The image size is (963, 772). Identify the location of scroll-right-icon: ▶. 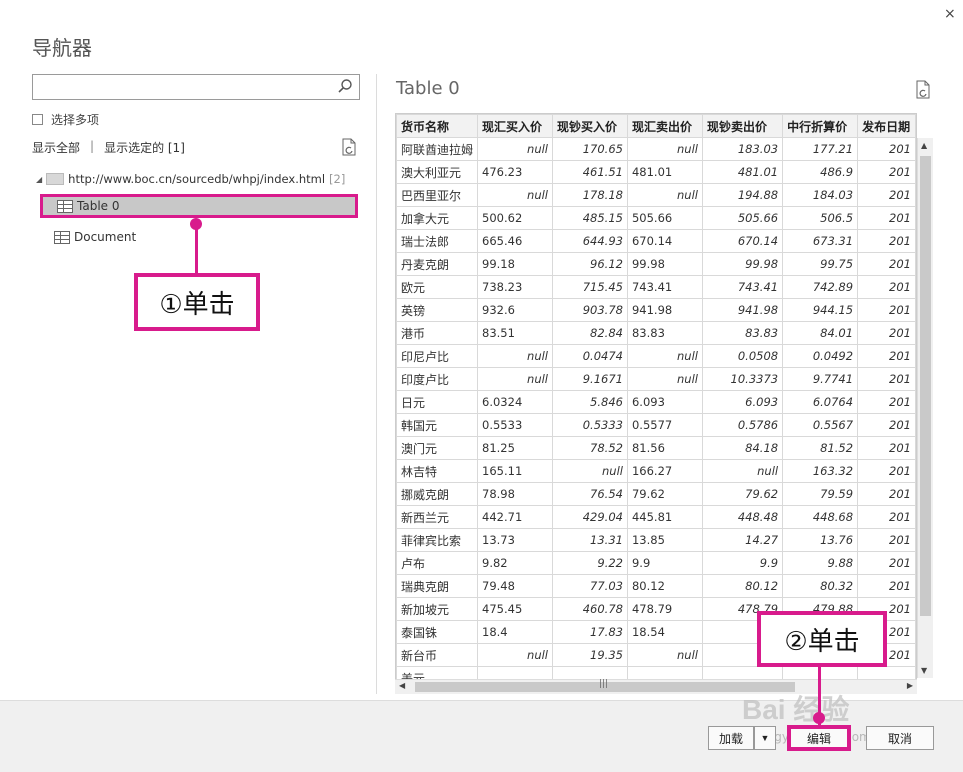
(910, 685).